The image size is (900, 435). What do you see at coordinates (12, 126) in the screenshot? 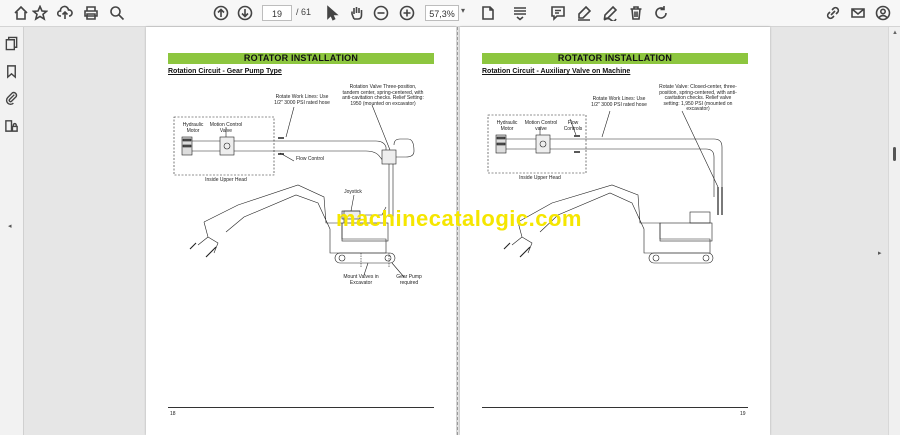
I see `security-icon` at bounding box center [12, 126].